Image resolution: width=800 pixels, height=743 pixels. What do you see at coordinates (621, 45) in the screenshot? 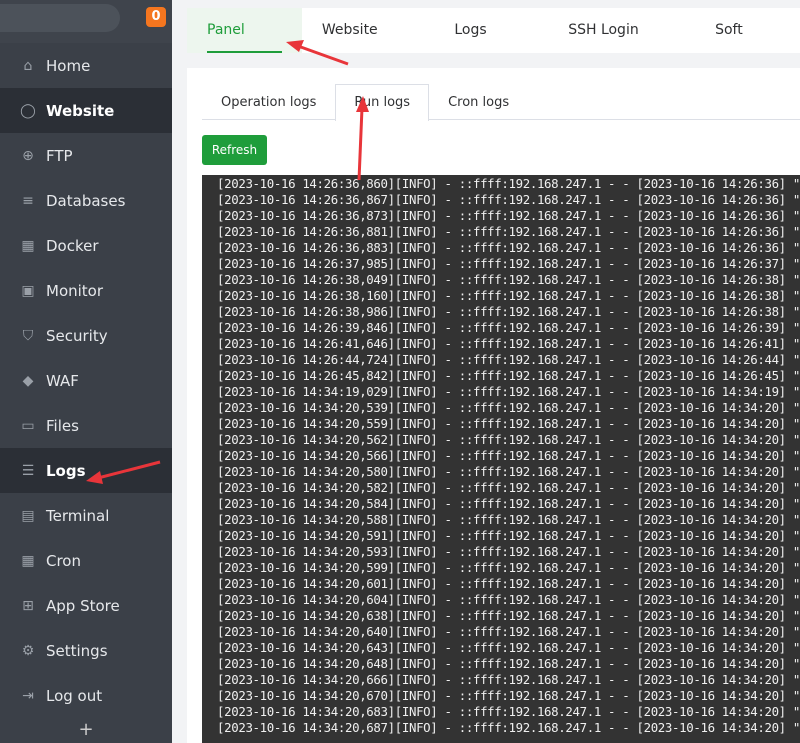
I see `tab-ssh-login-logs: SSH Login Logs` at bounding box center [621, 45].